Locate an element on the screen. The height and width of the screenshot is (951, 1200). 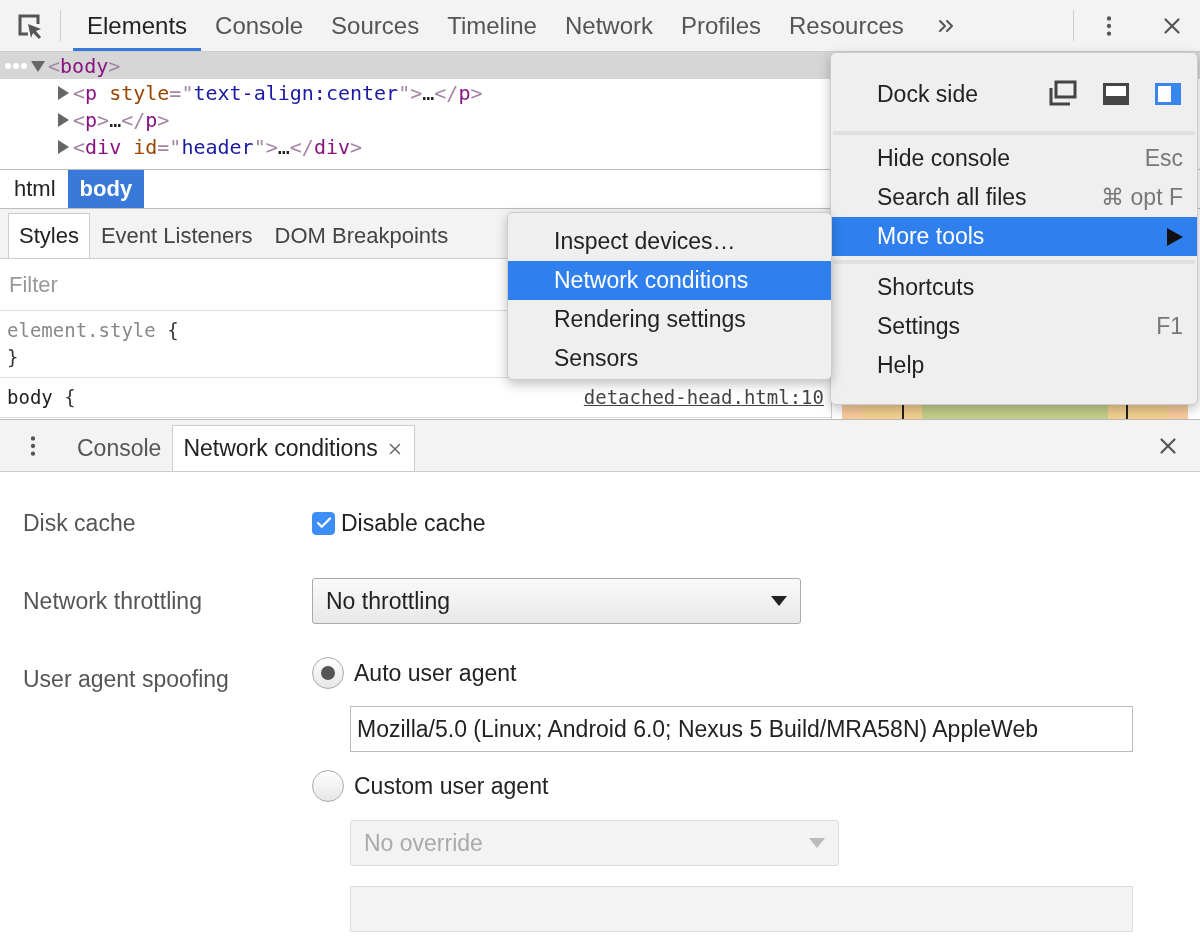
disable-cache-checkbox: Disable cache is located at coordinates (399, 523).